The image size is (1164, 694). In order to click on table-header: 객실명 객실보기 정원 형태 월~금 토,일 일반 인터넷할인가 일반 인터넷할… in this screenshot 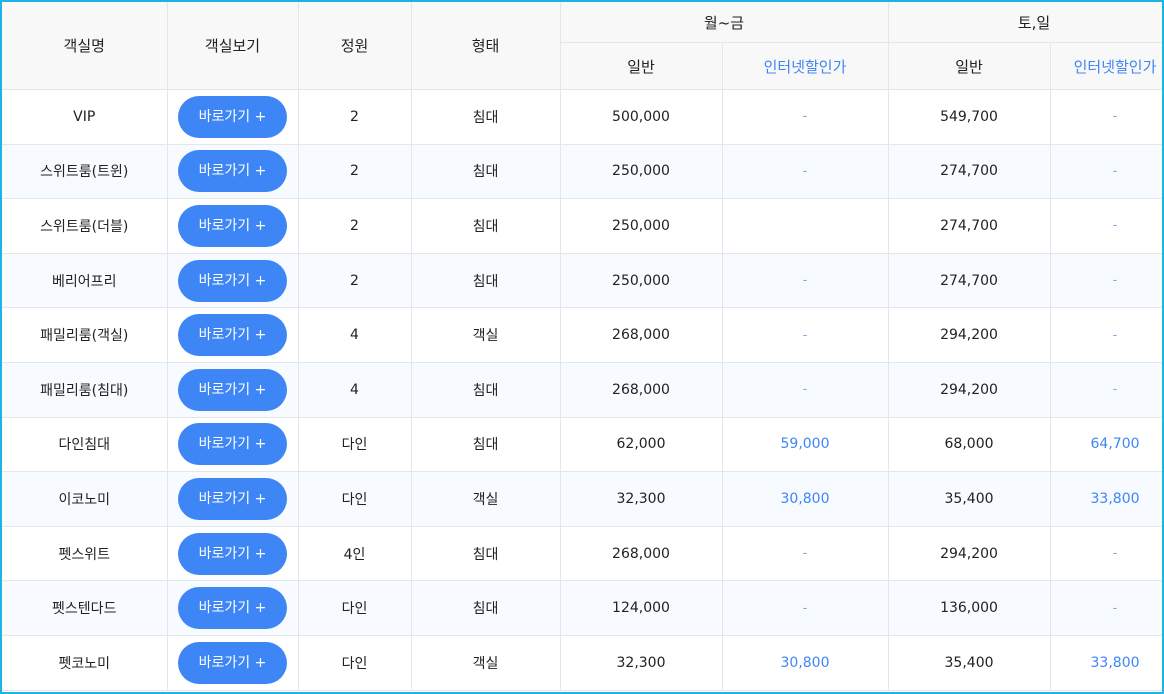, I will do `click(582, 46)`.